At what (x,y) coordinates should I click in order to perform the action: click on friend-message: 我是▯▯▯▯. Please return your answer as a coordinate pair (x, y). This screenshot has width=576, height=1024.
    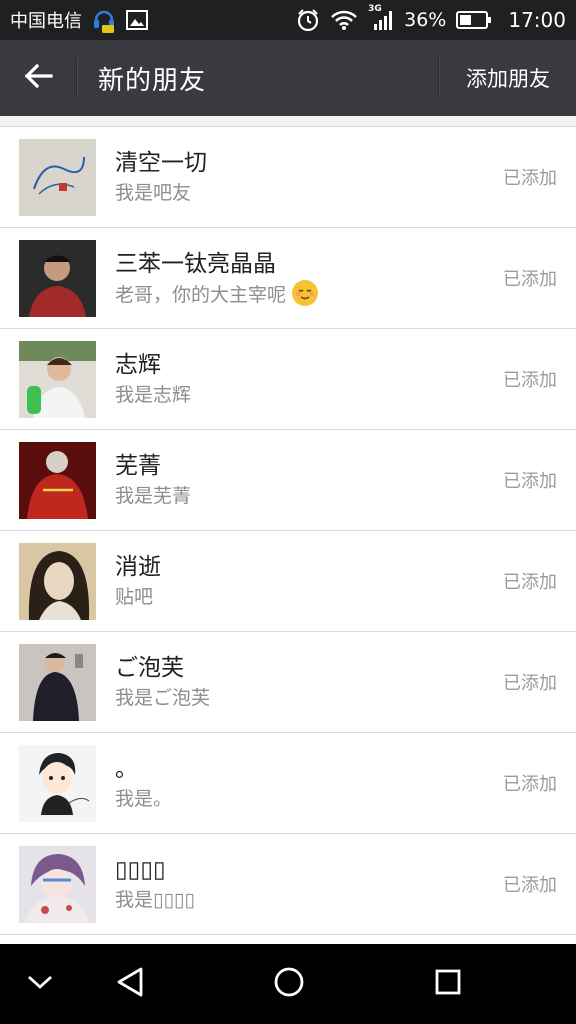
    Looking at the image, I should click on (155, 900).